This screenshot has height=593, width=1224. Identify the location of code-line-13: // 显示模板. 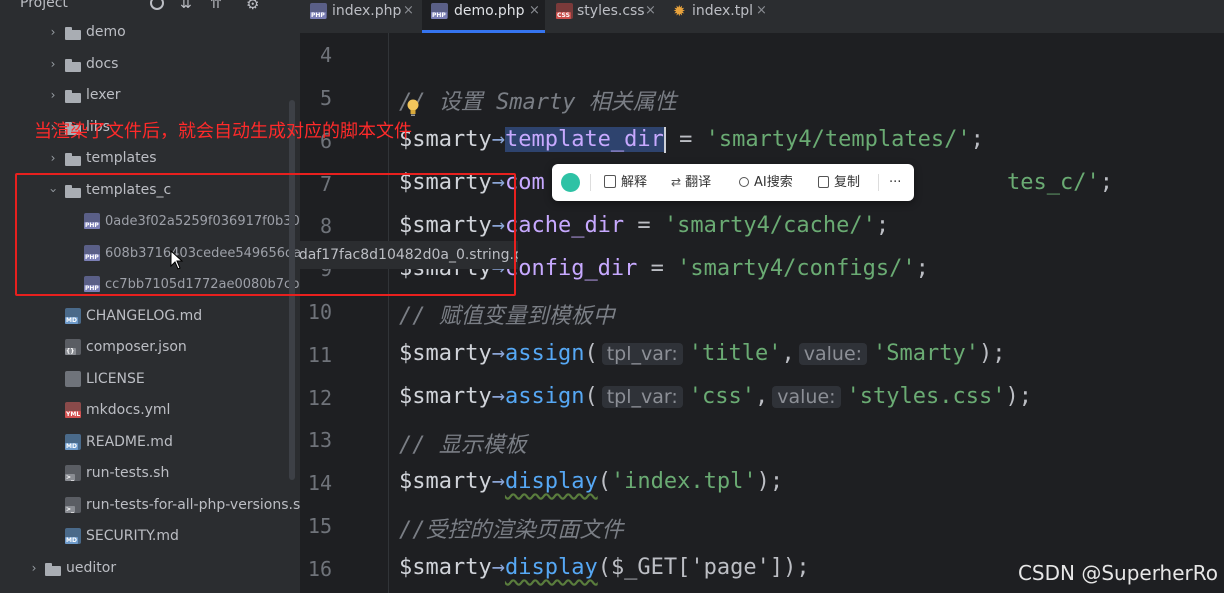
(463, 443).